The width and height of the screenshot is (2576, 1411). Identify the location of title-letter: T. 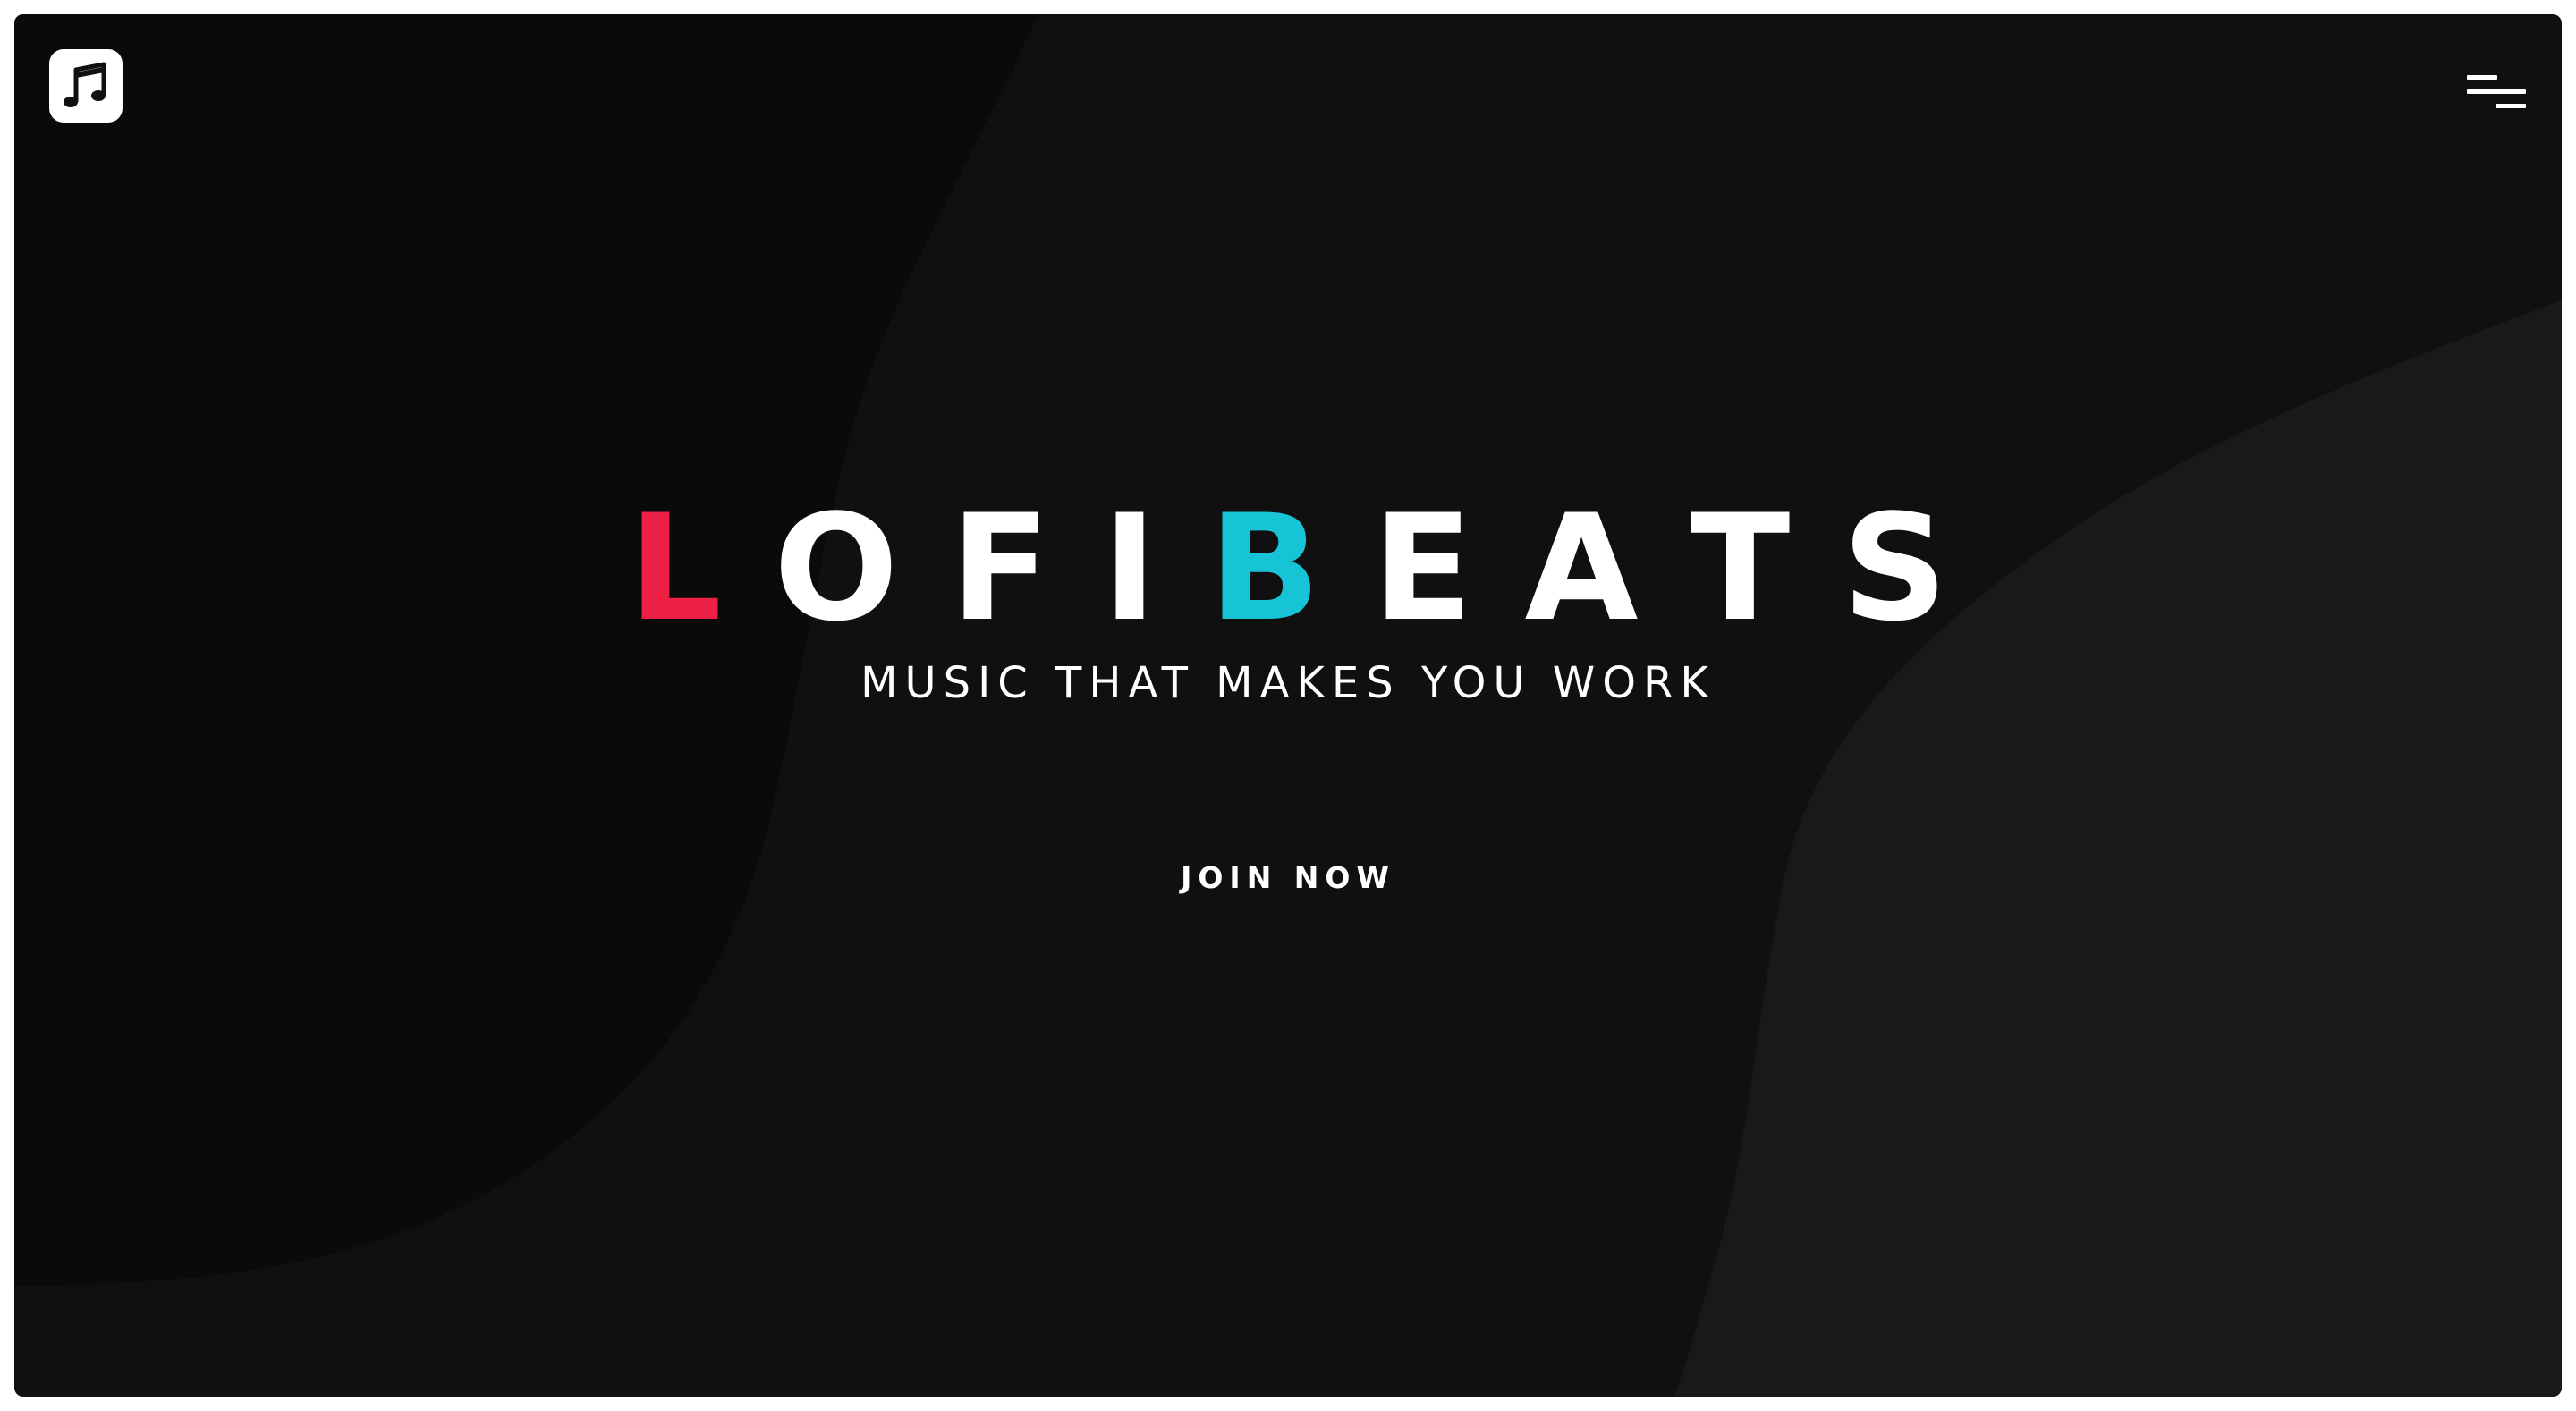
(1740, 568).